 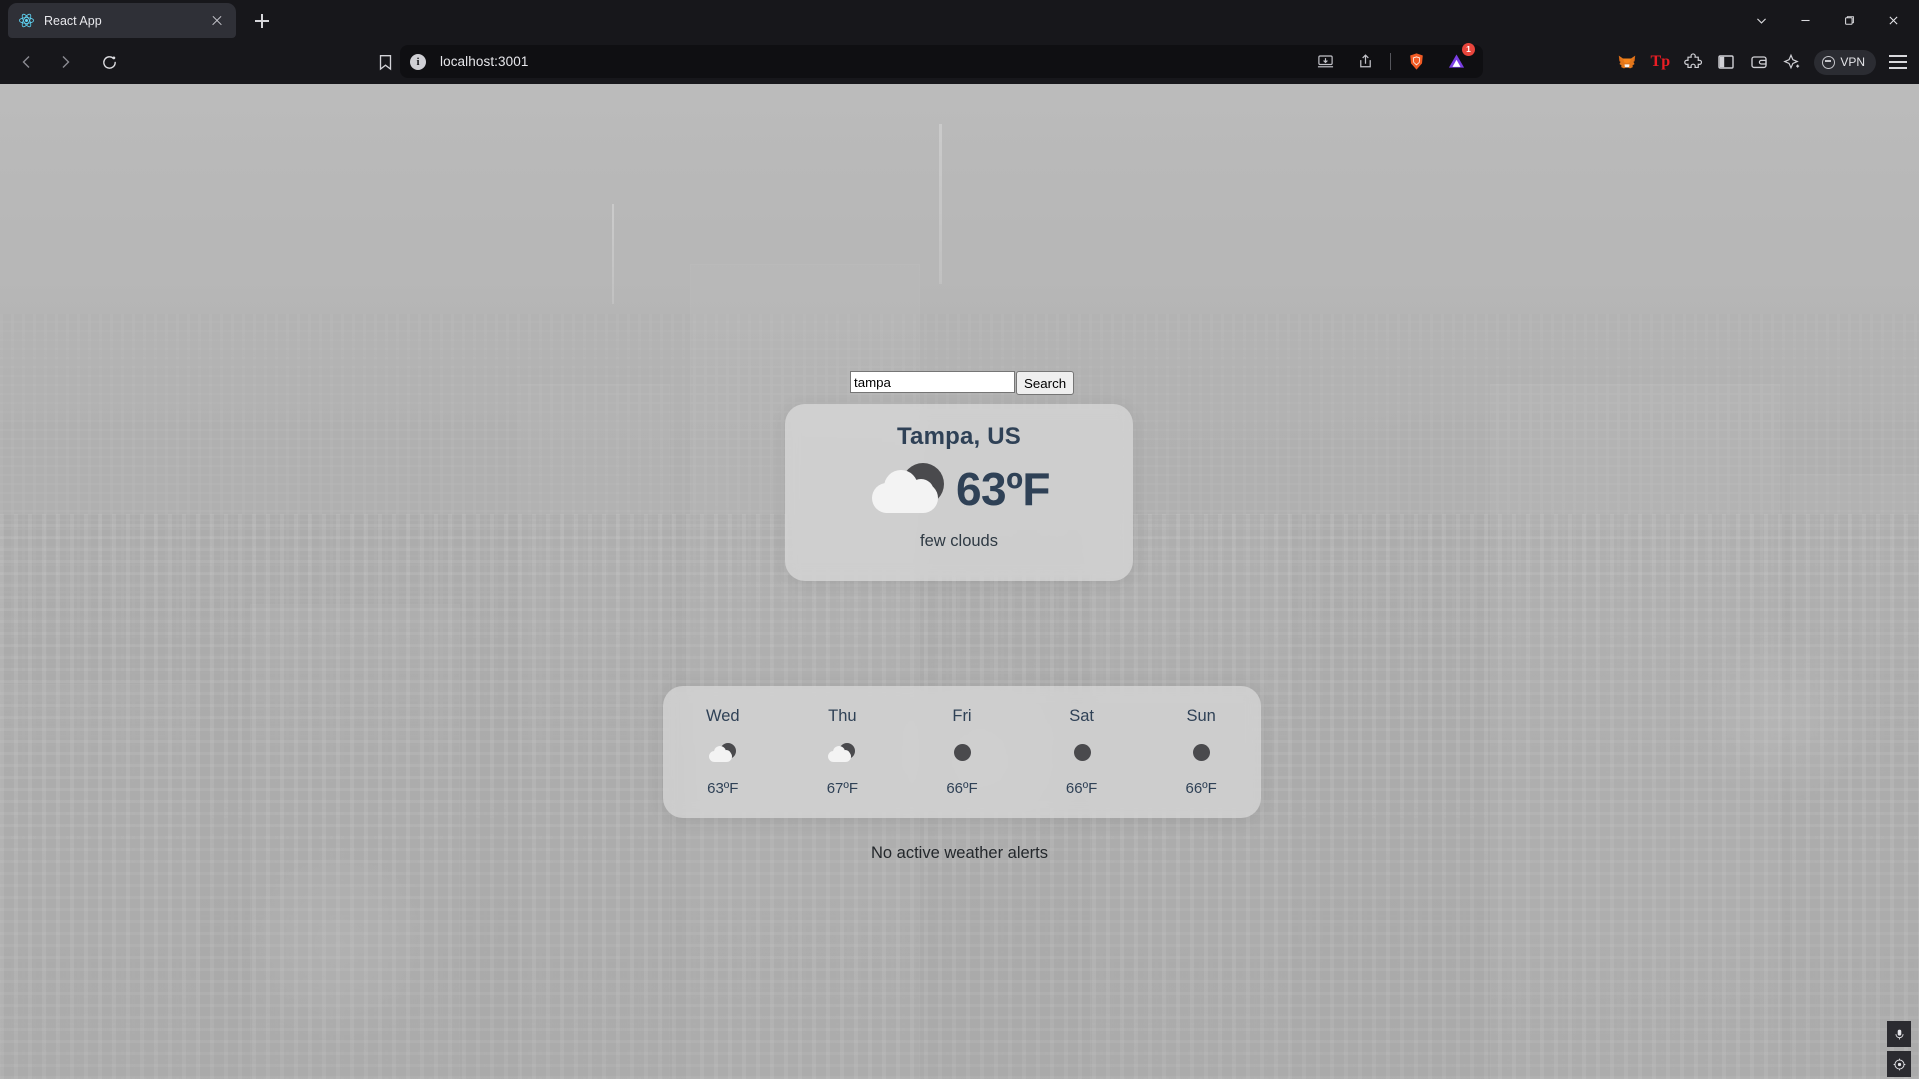 I want to click on puzzle-icon, so click(x=1693, y=62).